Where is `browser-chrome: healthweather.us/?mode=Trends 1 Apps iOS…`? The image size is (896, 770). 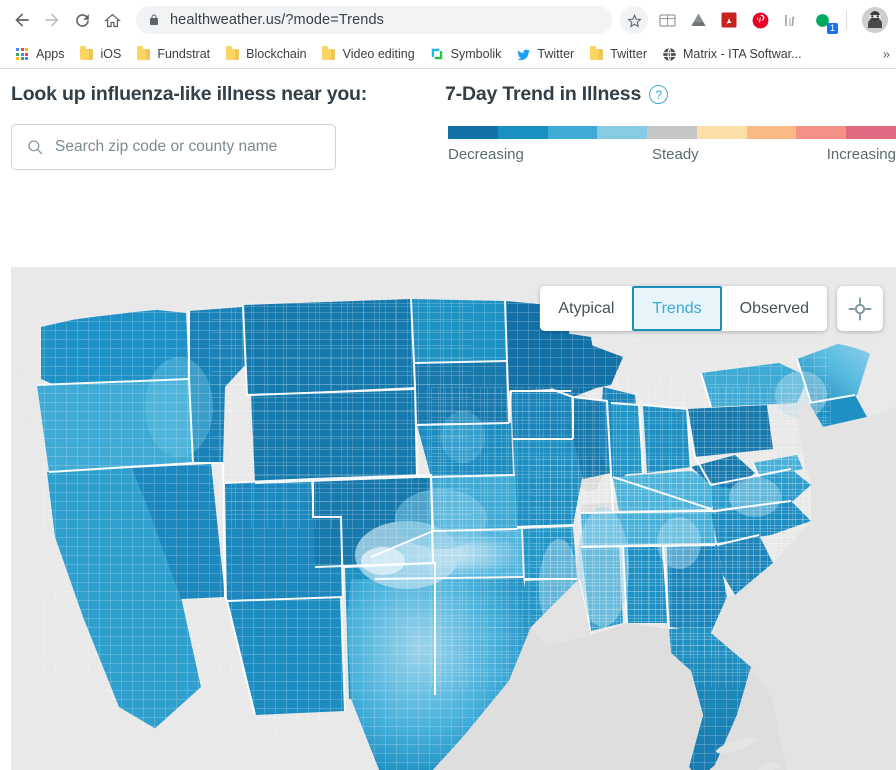
browser-chrome: healthweather.us/?mode=Trends 1 Apps iOS… is located at coordinates (448, 34).